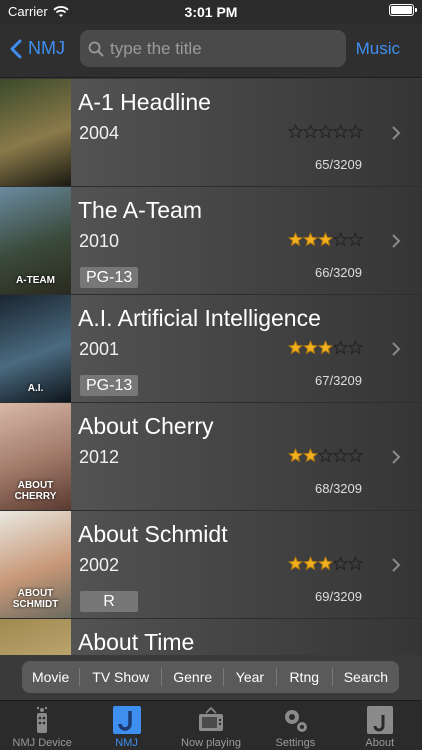 The height and width of the screenshot is (750, 422). What do you see at coordinates (35, 240) in the screenshot?
I see `movie-poster: A-TEAM` at bounding box center [35, 240].